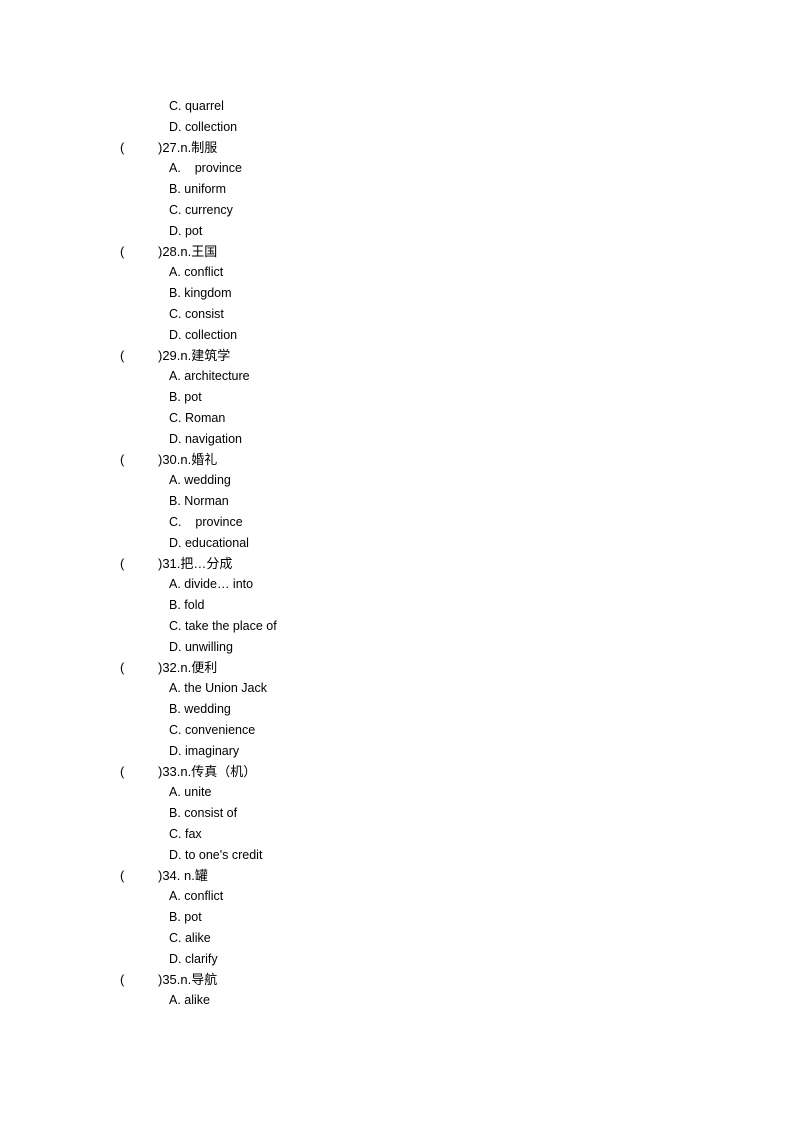 The width and height of the screenshot is (794, 1123). I want to click on question-number: )35., so click(169, 979).